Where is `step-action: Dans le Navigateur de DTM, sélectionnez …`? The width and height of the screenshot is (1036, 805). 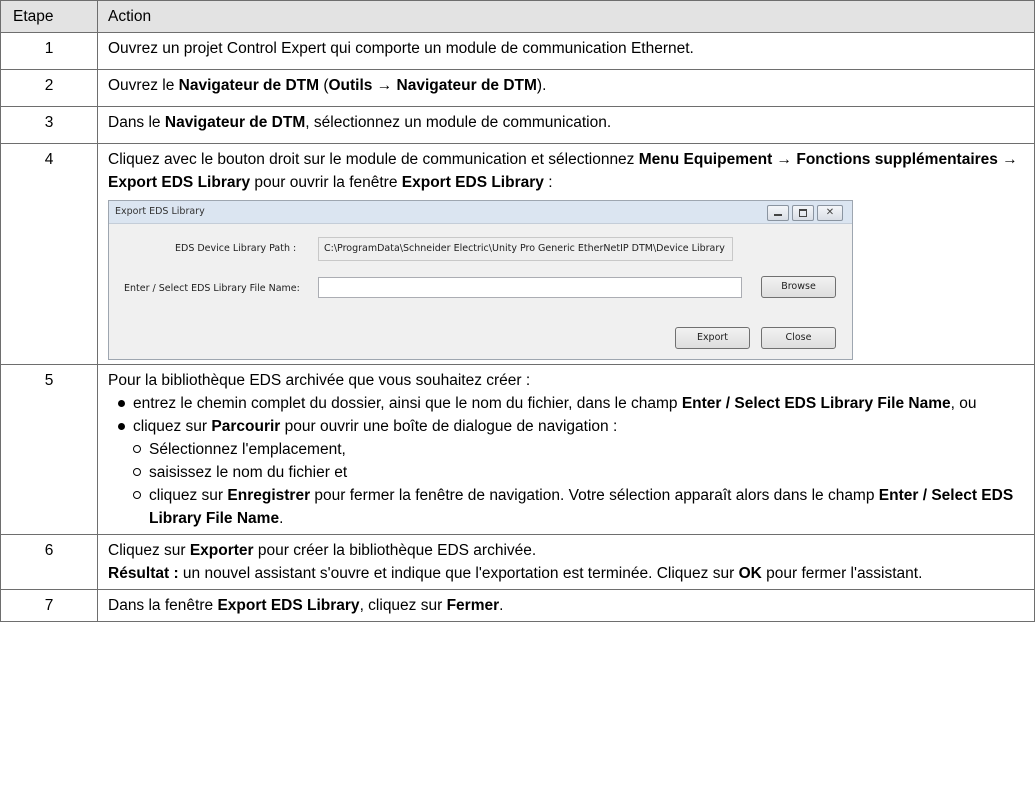 step-action: Dans le Navigateur de DTM, sélectionnez … is located at coordinates (566, 125).